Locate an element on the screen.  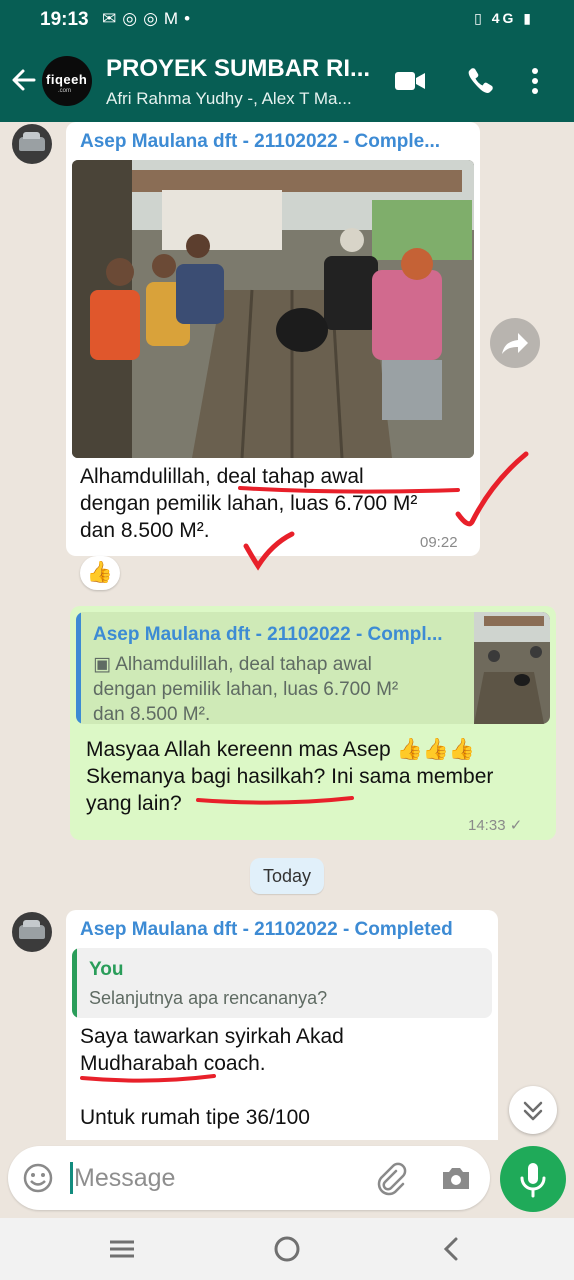
signal-icons: ▯ 4G ▮ is located at coordinates (504, 18).